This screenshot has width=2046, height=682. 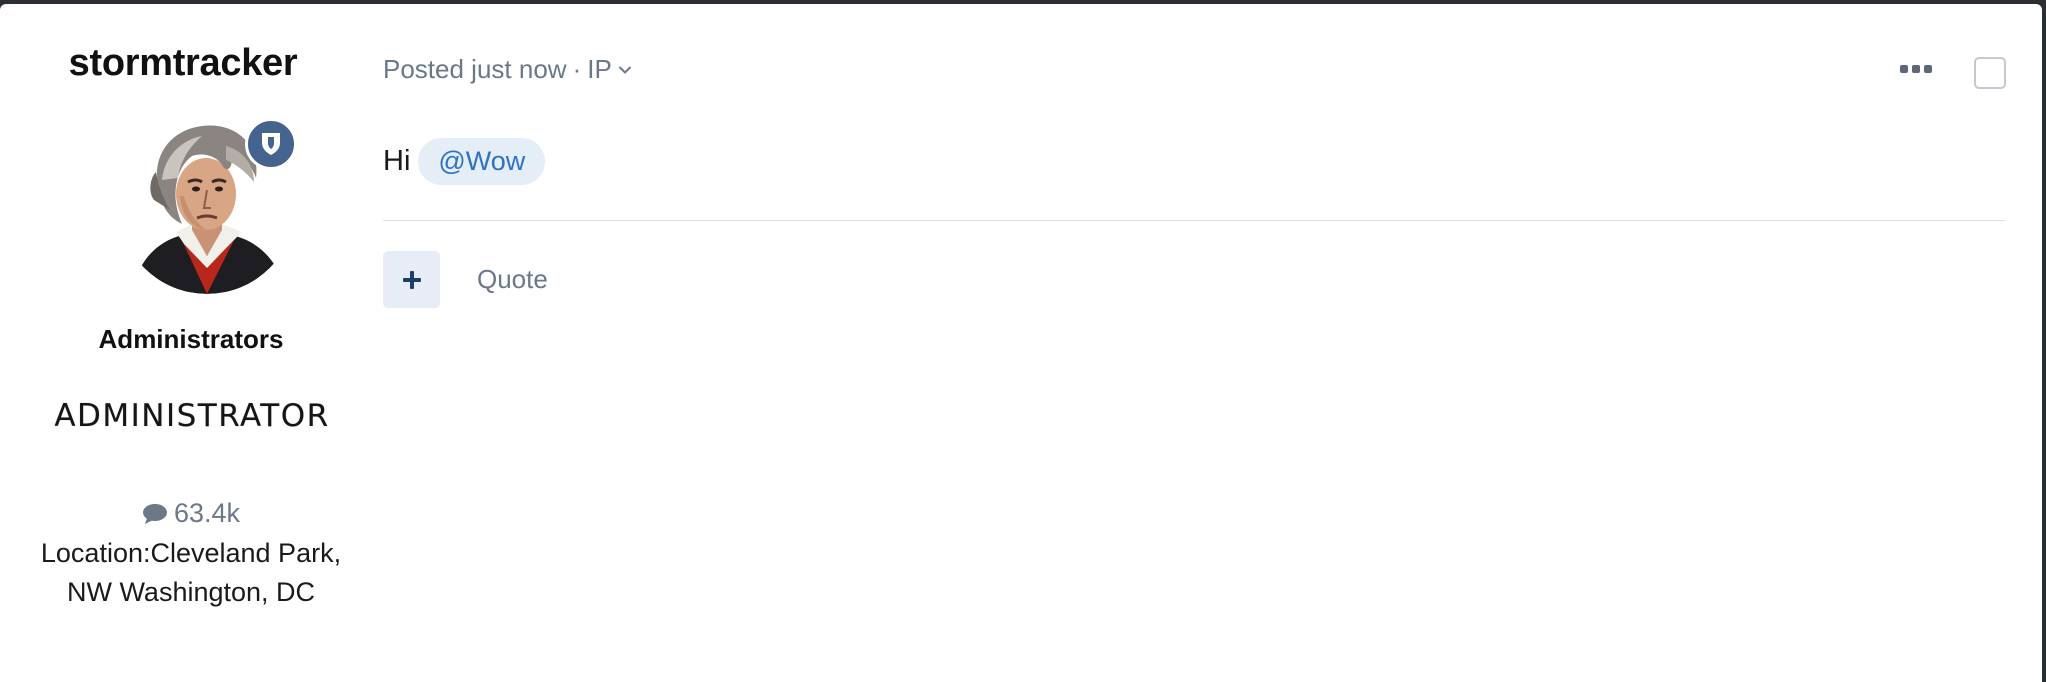 I want to click on post-meta: Posted just now · IP, so click(x=507, y=69).